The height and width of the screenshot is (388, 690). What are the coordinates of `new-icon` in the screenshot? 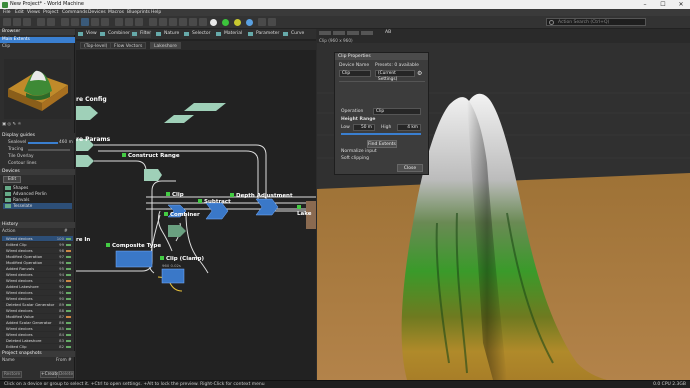 It's located at (7, 22).